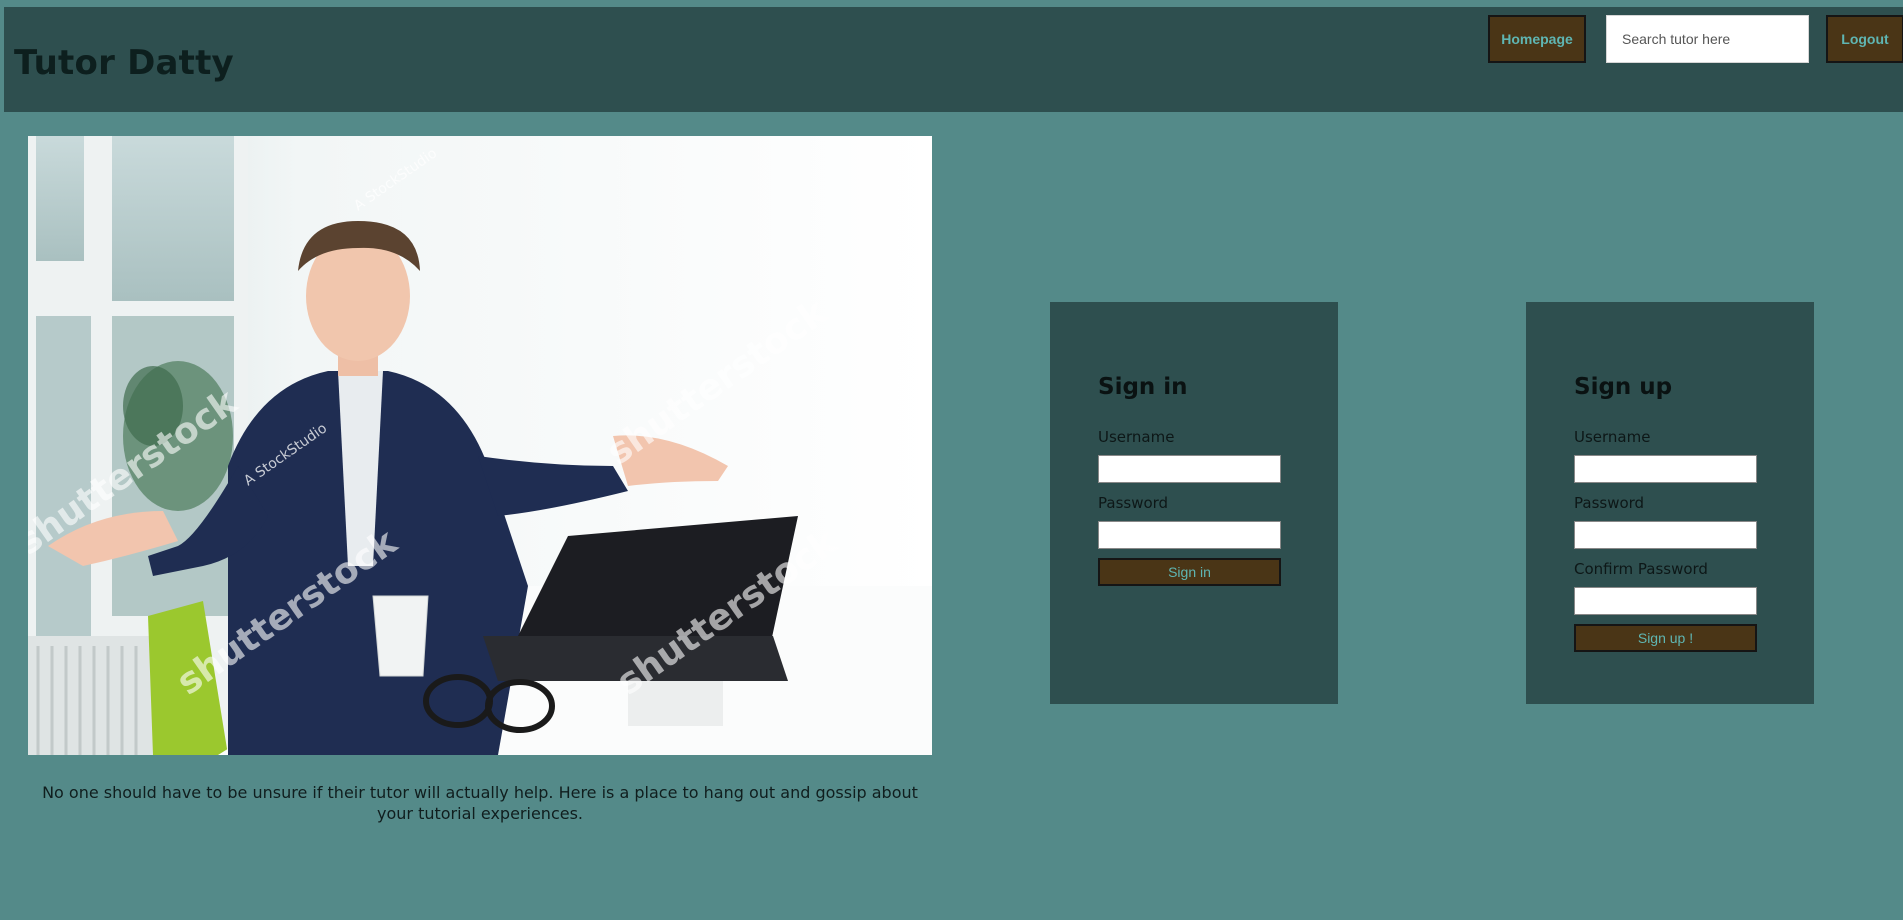 The height and width of the screenshot is (920, 1903). Describe the element at coordinates (1707, 39) in the screenshot. I see `search-input` at that location.